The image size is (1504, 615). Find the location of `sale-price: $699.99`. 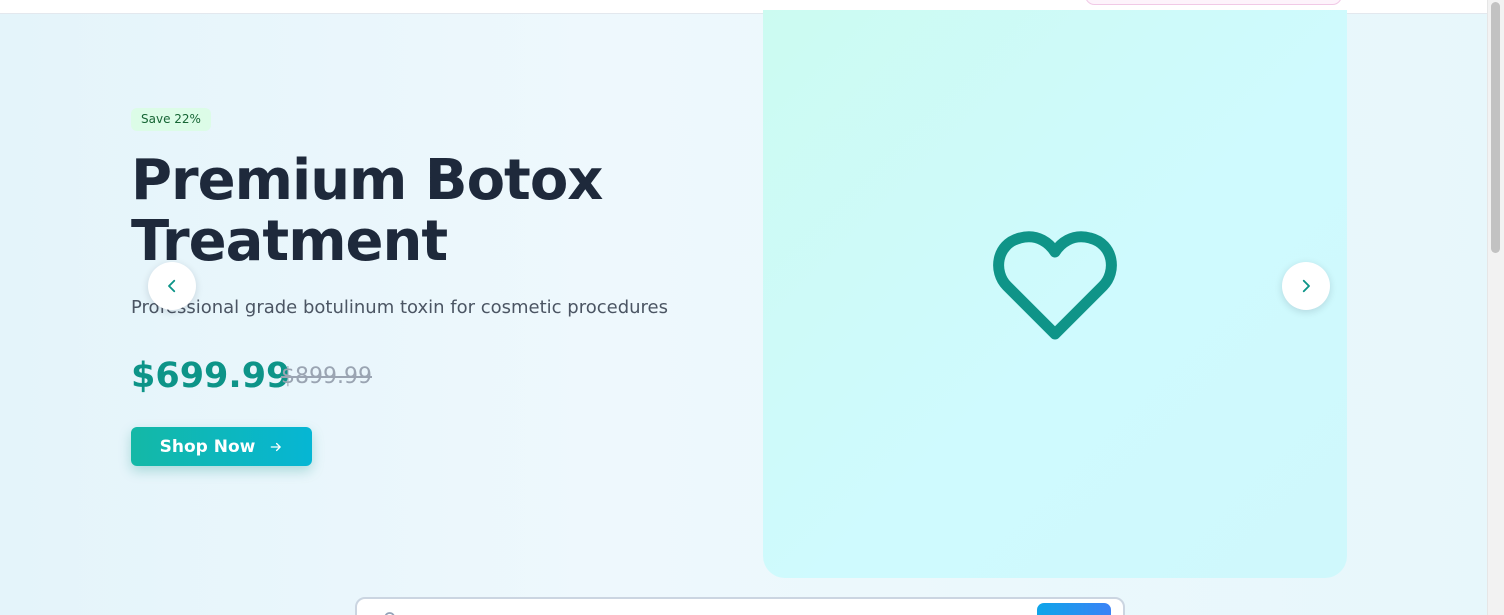

sale-price: $699.99 is located at coordinates (211, 376).